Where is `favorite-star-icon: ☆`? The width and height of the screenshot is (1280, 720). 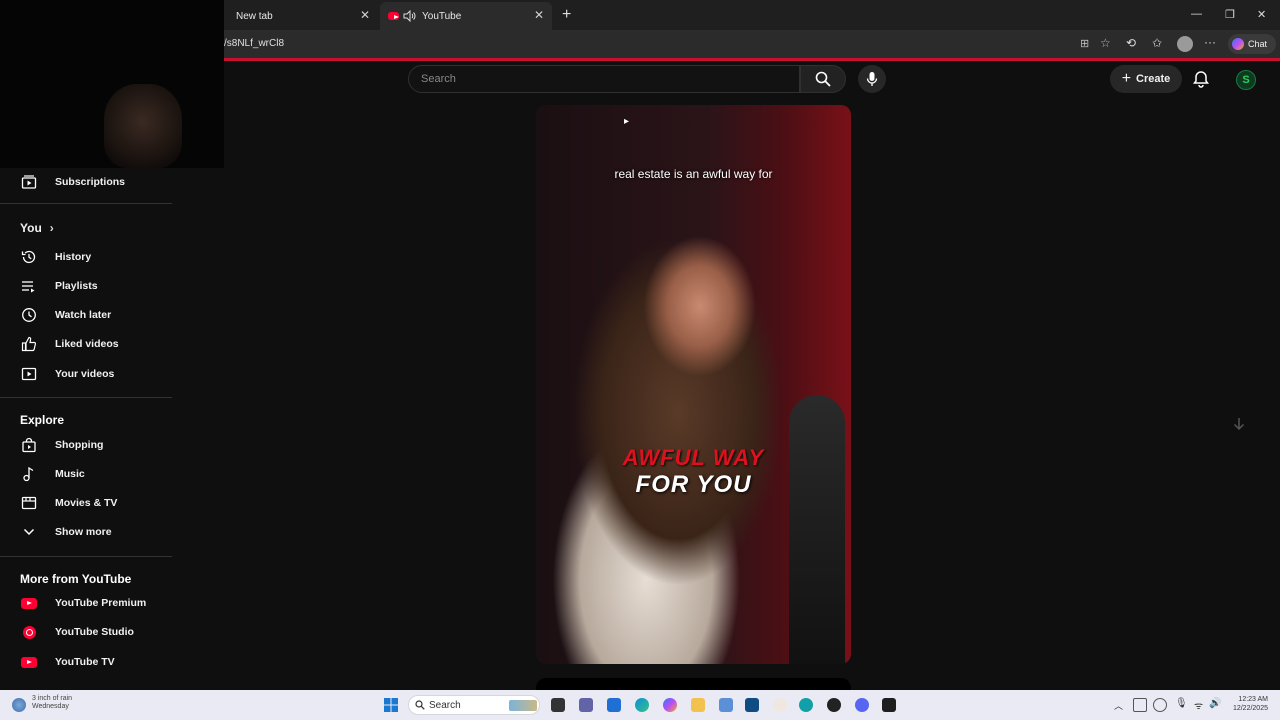
favorite-star-icon: ☆ is located at coordinates (1105, 43).